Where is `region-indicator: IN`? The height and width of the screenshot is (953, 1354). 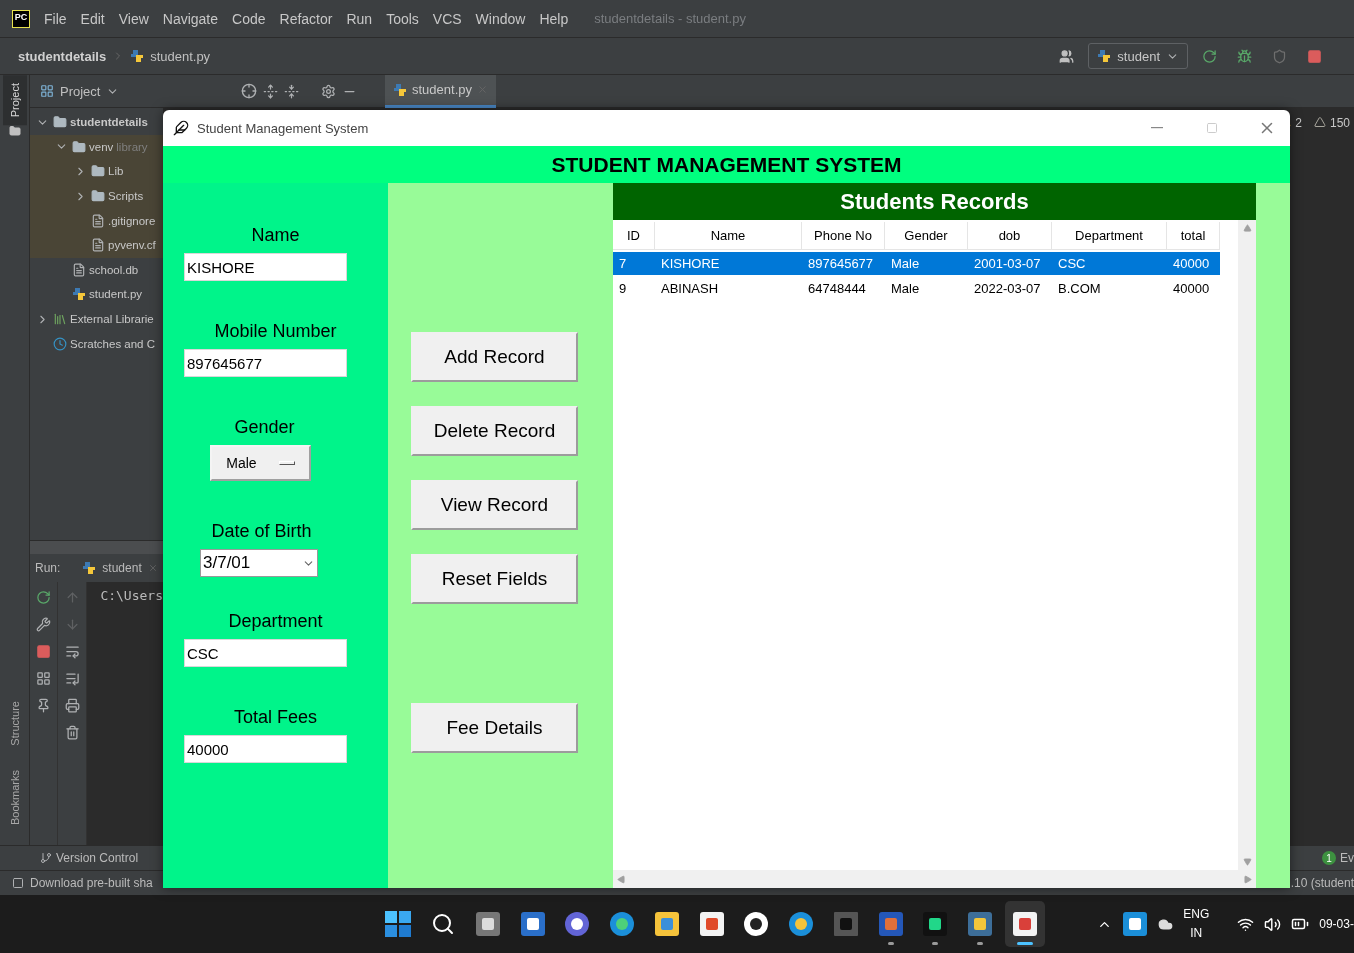
region-indicator: IN is located at coordinates (1196, 933).